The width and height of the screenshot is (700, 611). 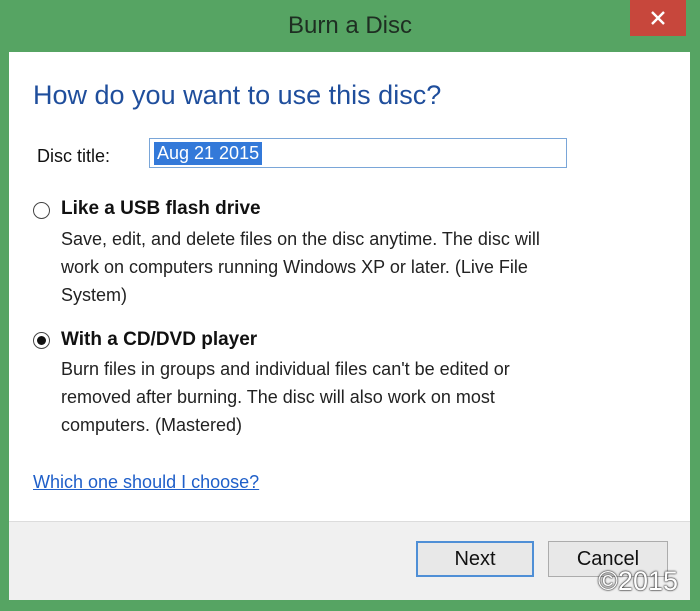 What do you see at coordinates (159, 340) in the screenshot?
I see `cd-dvd-player-option-title: With a CD/DVD player` at bounding box center [159, 340].